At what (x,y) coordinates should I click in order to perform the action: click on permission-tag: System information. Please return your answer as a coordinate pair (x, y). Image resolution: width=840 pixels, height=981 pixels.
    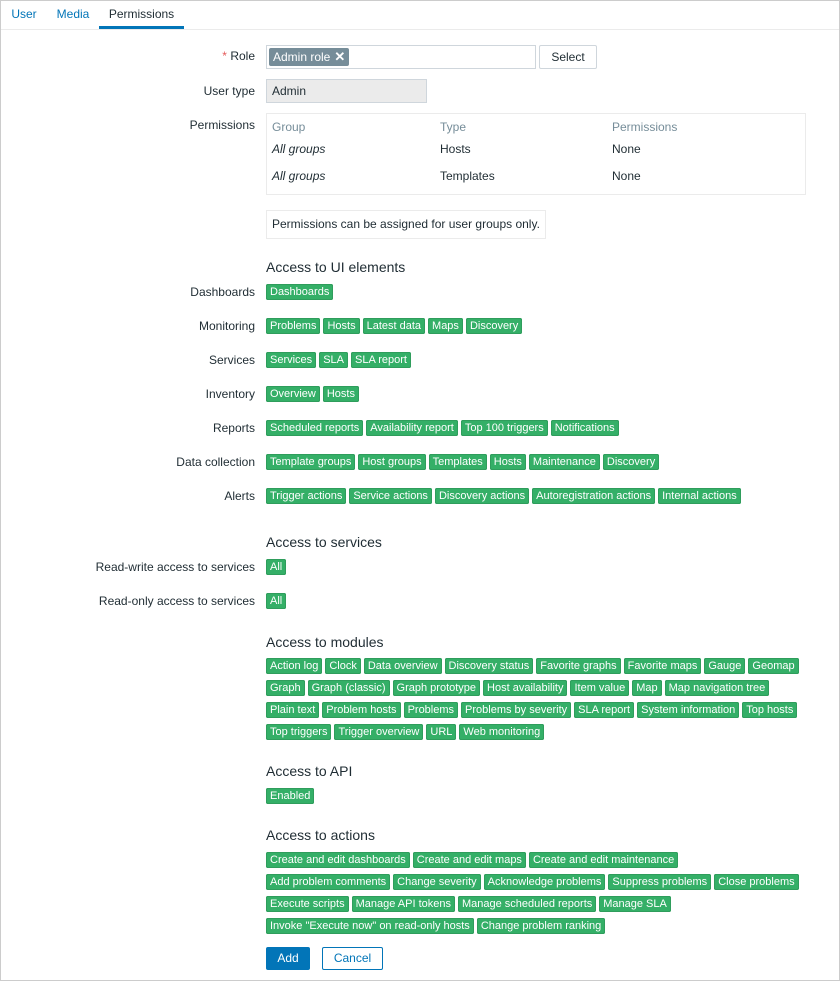
    Looking at the image, I should click on (688, 710).